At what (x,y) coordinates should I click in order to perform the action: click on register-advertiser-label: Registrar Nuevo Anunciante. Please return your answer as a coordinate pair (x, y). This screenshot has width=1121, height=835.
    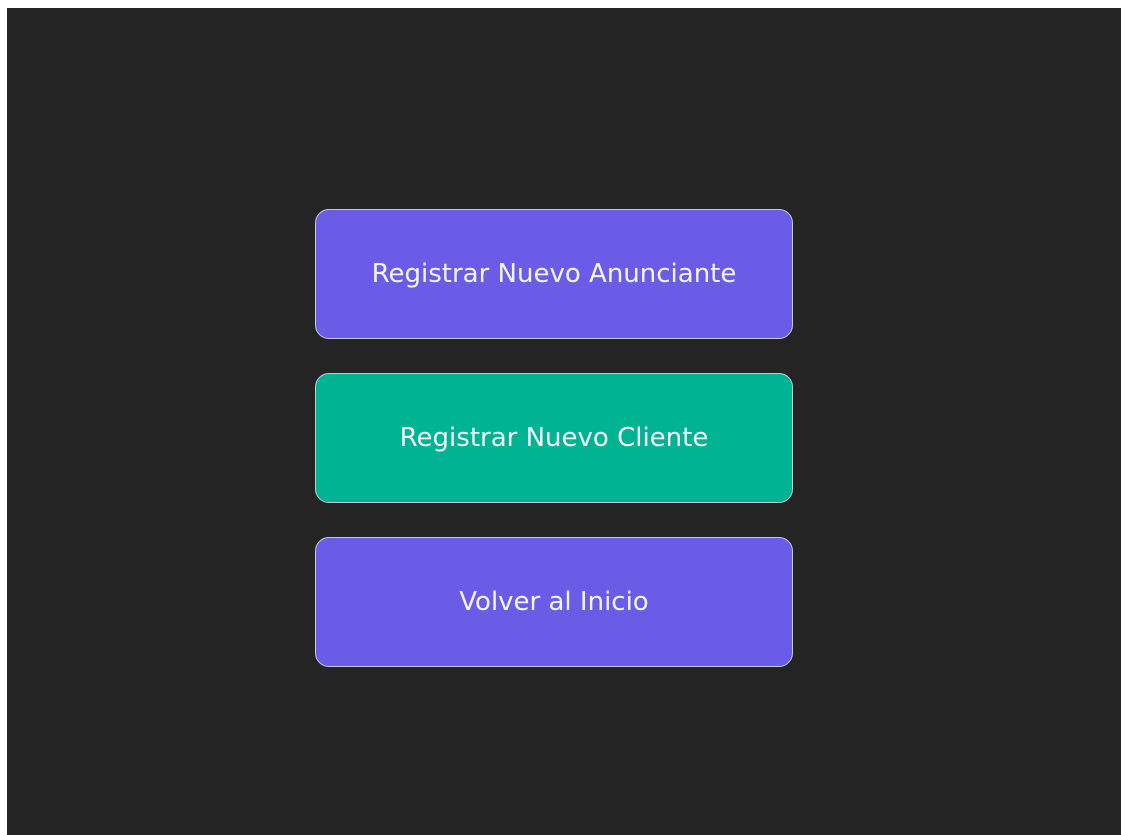
    Looking at the image, I should click on (554, 274).